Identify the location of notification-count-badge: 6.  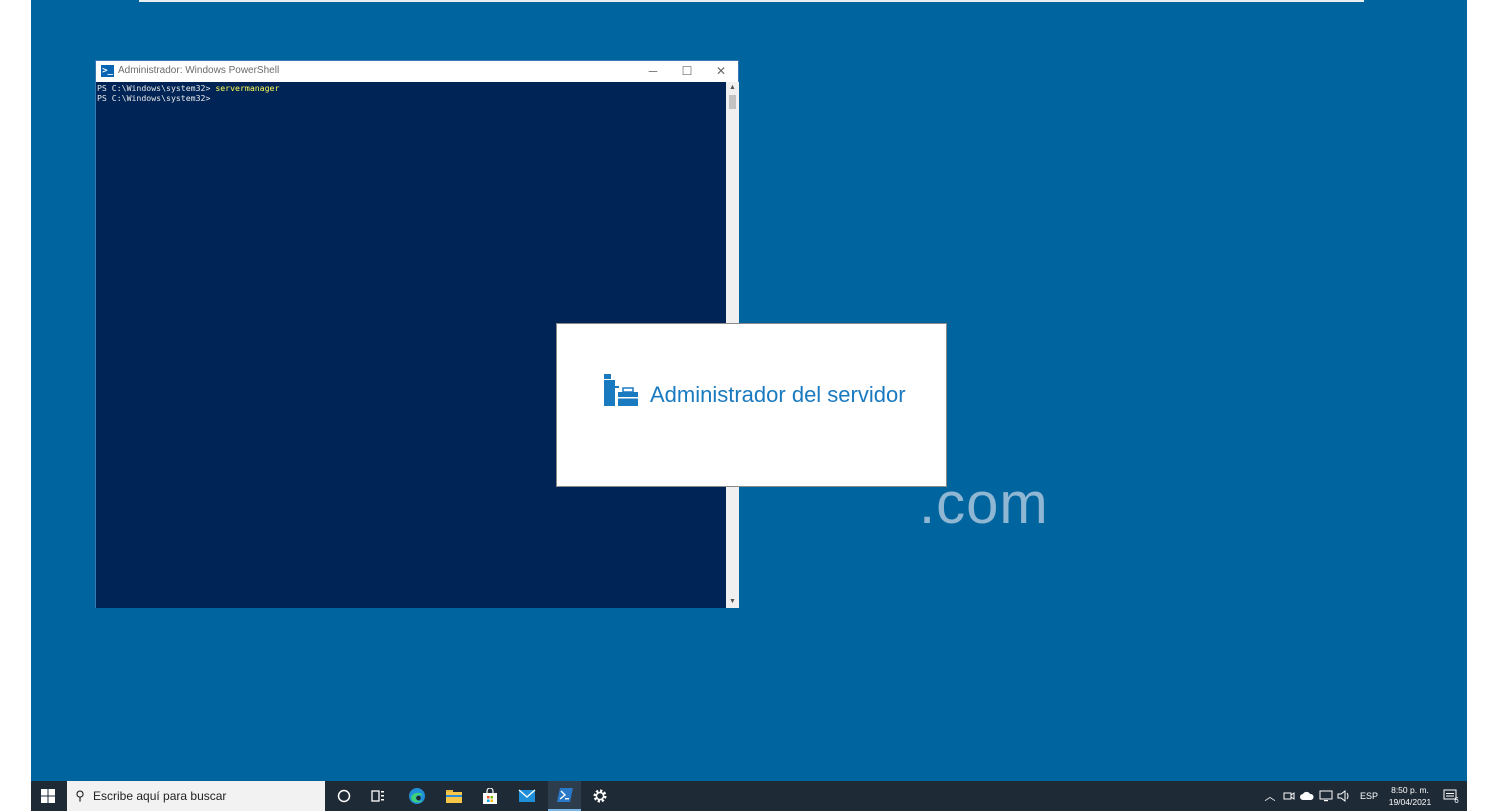
(1456, 800).